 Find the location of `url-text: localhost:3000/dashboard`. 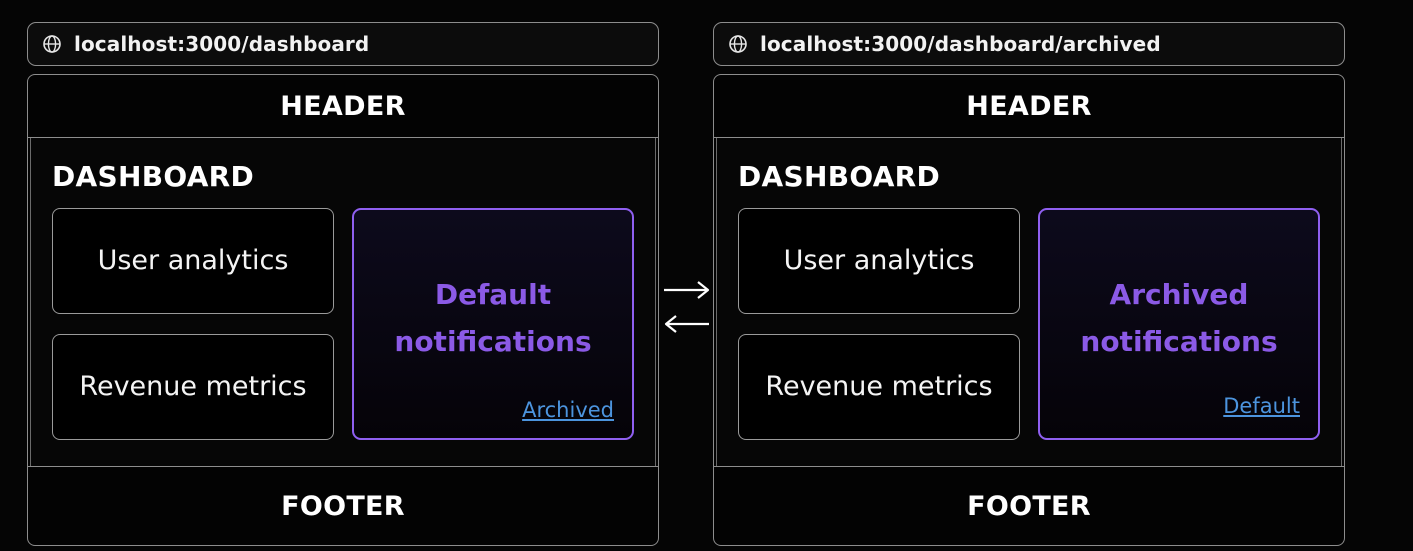

url-text: localhost:3000/dashboard is located at coordinates (222, 44).